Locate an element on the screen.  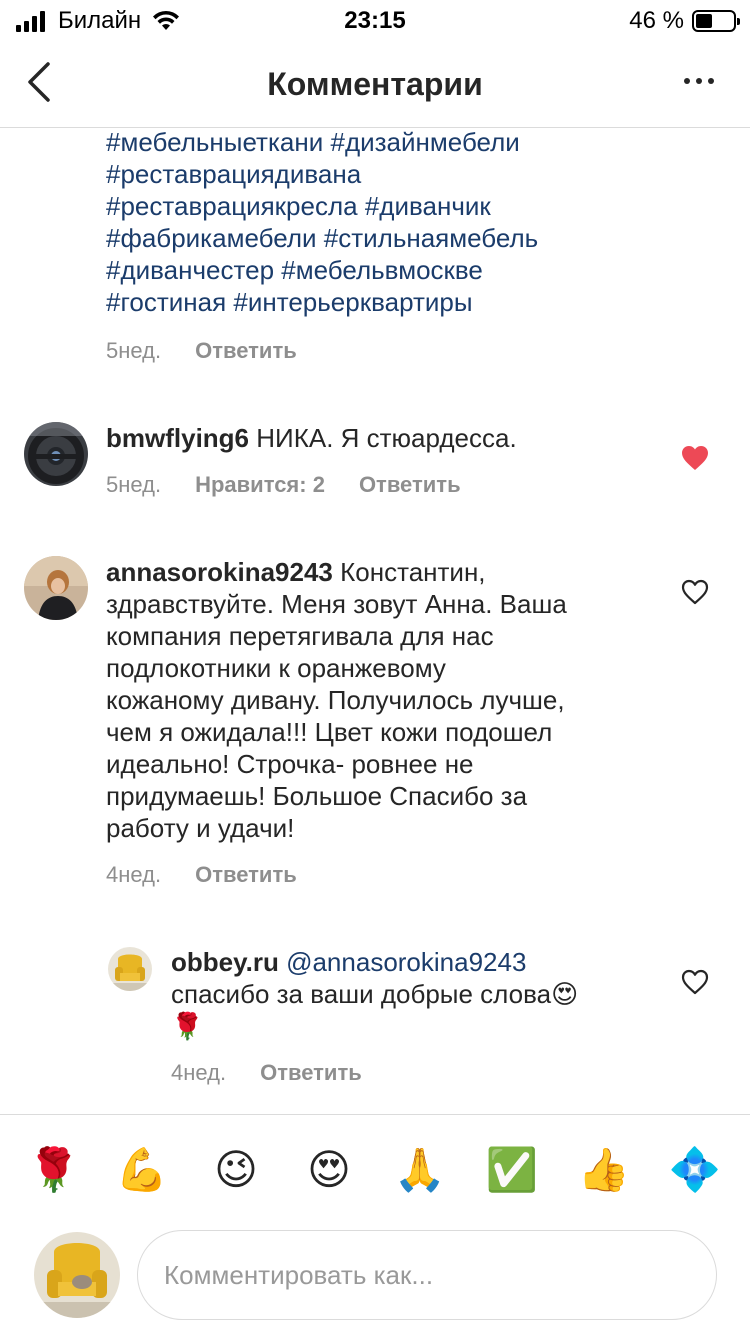
comment-line: компания перетягивала для нас is located at coordinates (300, 636).